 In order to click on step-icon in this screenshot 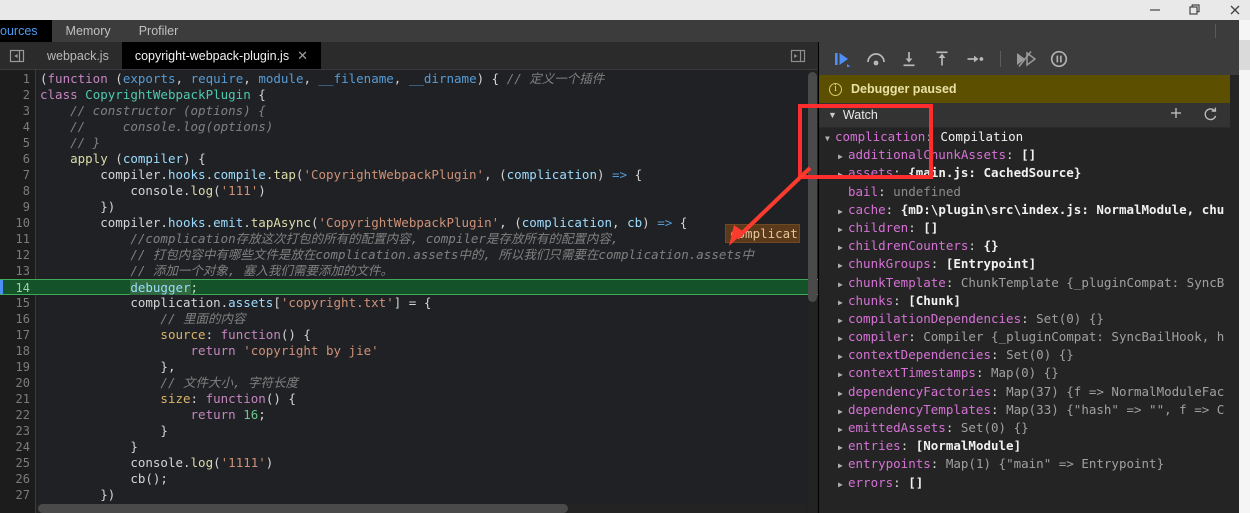, I will do `click(975, 59)`.